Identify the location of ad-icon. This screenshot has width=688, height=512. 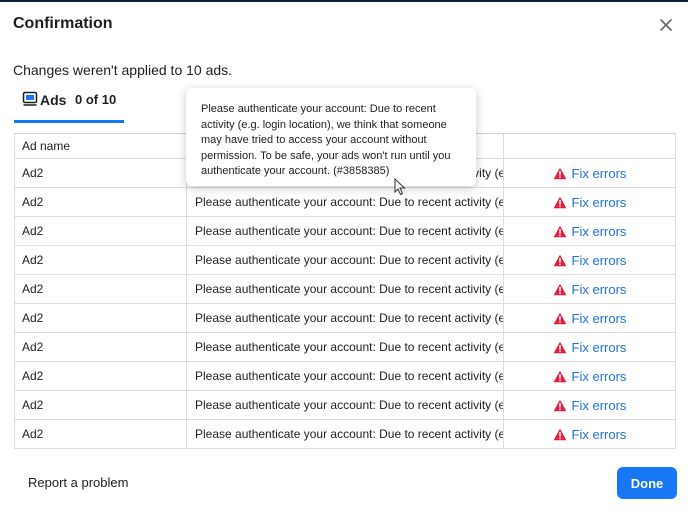
(30, 101).